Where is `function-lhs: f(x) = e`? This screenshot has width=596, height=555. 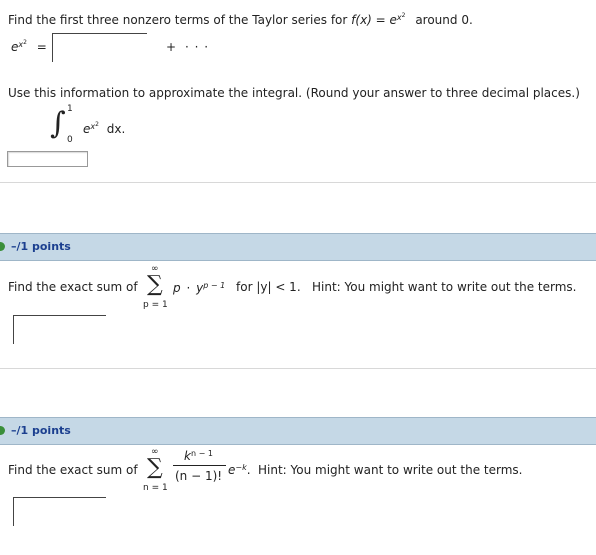 function-lhs: f(x) = e is located at coordinates (374, 20).